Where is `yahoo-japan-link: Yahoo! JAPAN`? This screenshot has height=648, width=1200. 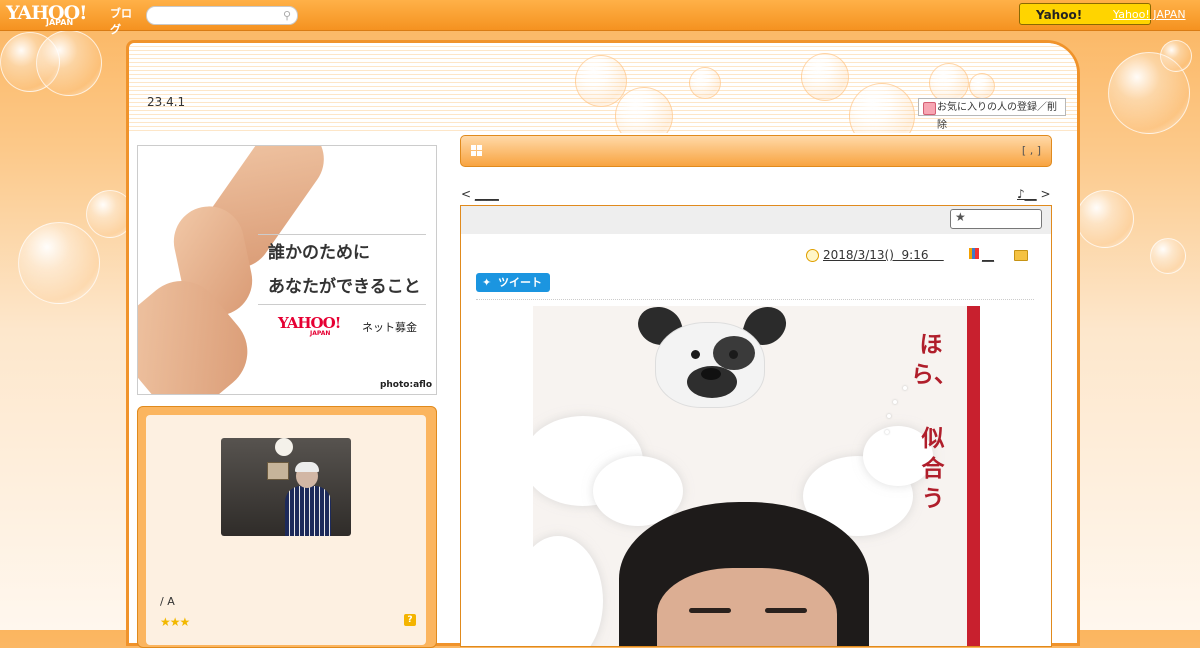
yahoo-japan-link: Yahoo! JAPAN is located at coordinates (1149, 14).